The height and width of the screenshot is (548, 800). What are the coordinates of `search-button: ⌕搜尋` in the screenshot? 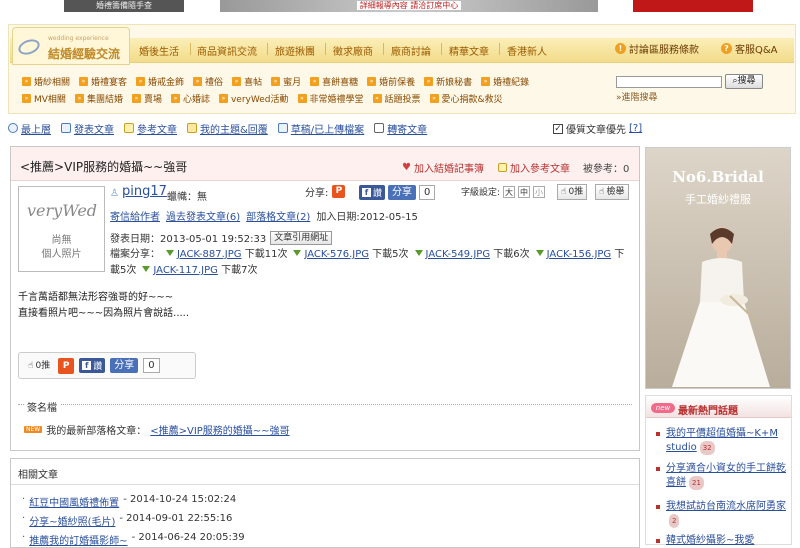 It's located at (744, 81).